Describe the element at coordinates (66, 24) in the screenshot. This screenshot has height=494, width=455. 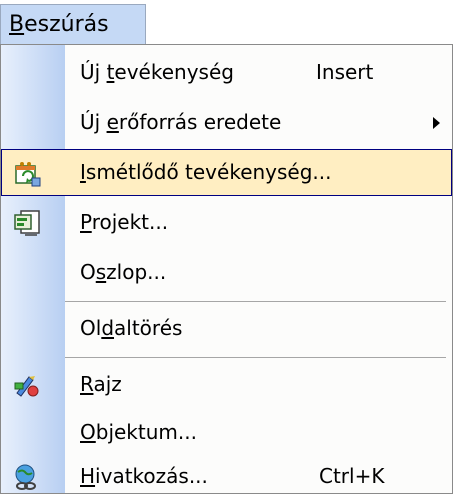
I see `menu-title-rest: eszúrás` at that location.